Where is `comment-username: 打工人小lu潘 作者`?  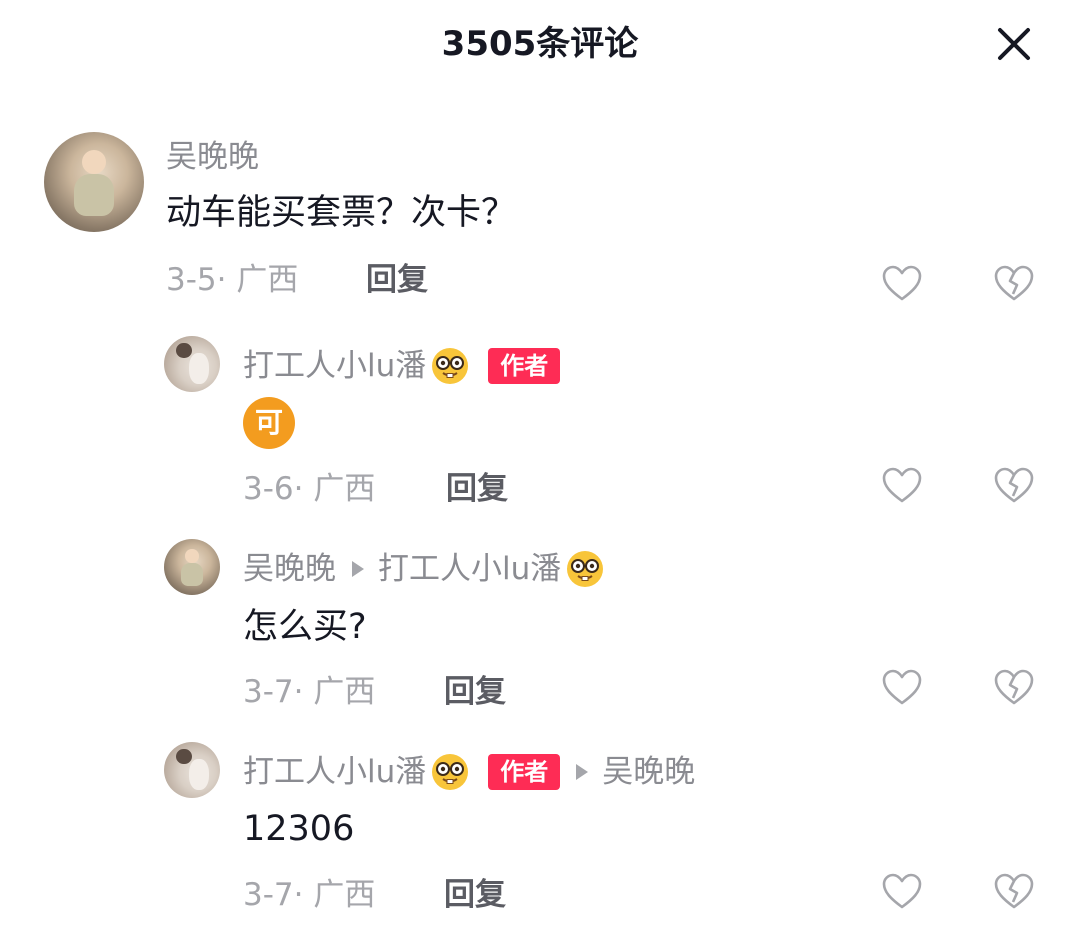 comment-username: 打工人小lu潘 作者 is located at coordinates (402, 366).